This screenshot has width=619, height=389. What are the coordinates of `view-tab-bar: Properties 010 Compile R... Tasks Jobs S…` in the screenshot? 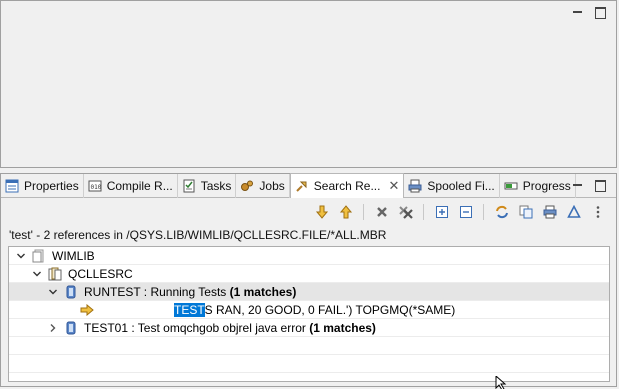 It's located at (308, 185).